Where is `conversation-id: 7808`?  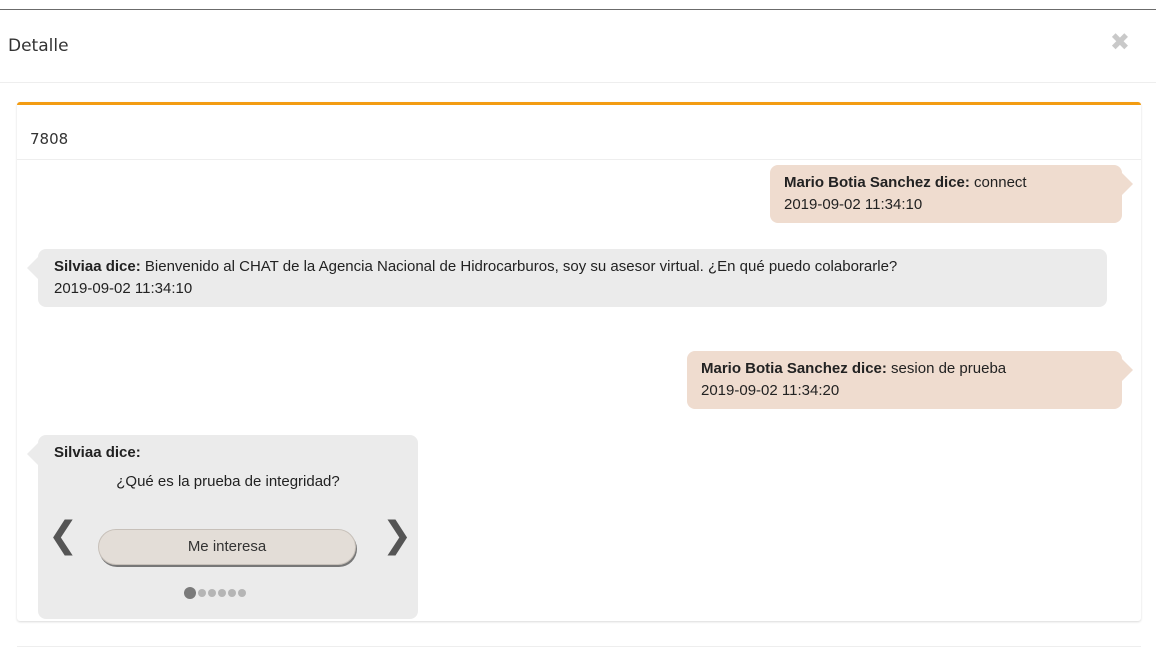
conversation-id: 7808 is located at coordinates (49, 139).